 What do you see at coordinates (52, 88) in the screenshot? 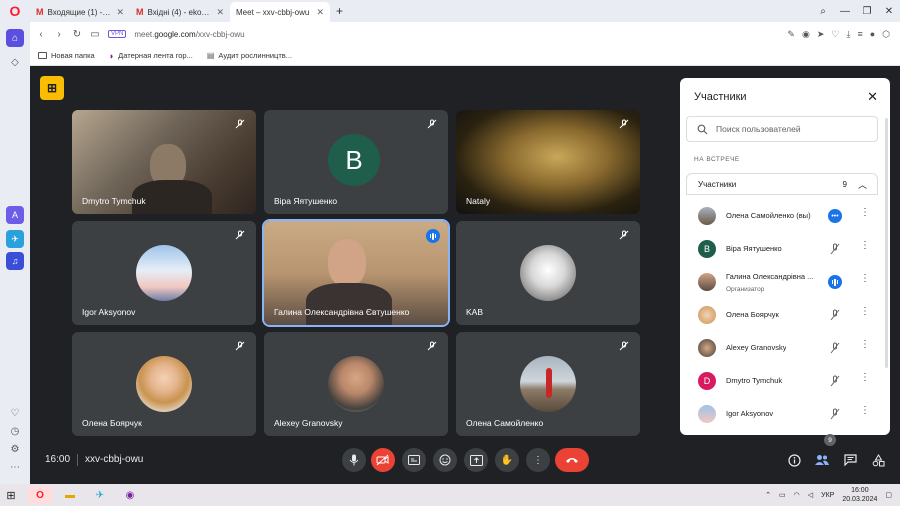
I see `activities-badge-icon: ⊞` at bounding box center [52, 88].